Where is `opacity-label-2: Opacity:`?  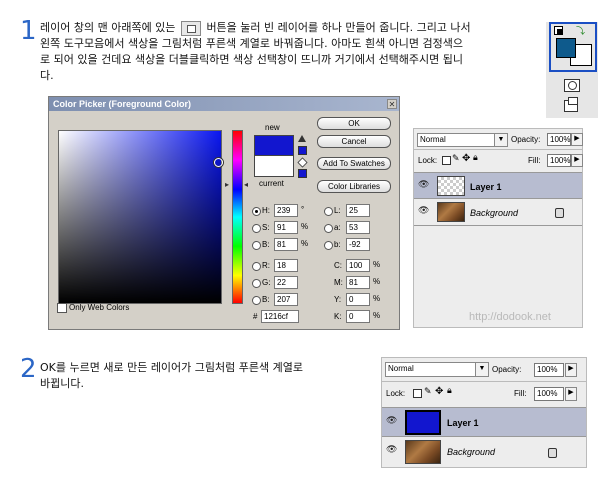 opacity-label-2: Opacity: is located at coordinates (507, 369).